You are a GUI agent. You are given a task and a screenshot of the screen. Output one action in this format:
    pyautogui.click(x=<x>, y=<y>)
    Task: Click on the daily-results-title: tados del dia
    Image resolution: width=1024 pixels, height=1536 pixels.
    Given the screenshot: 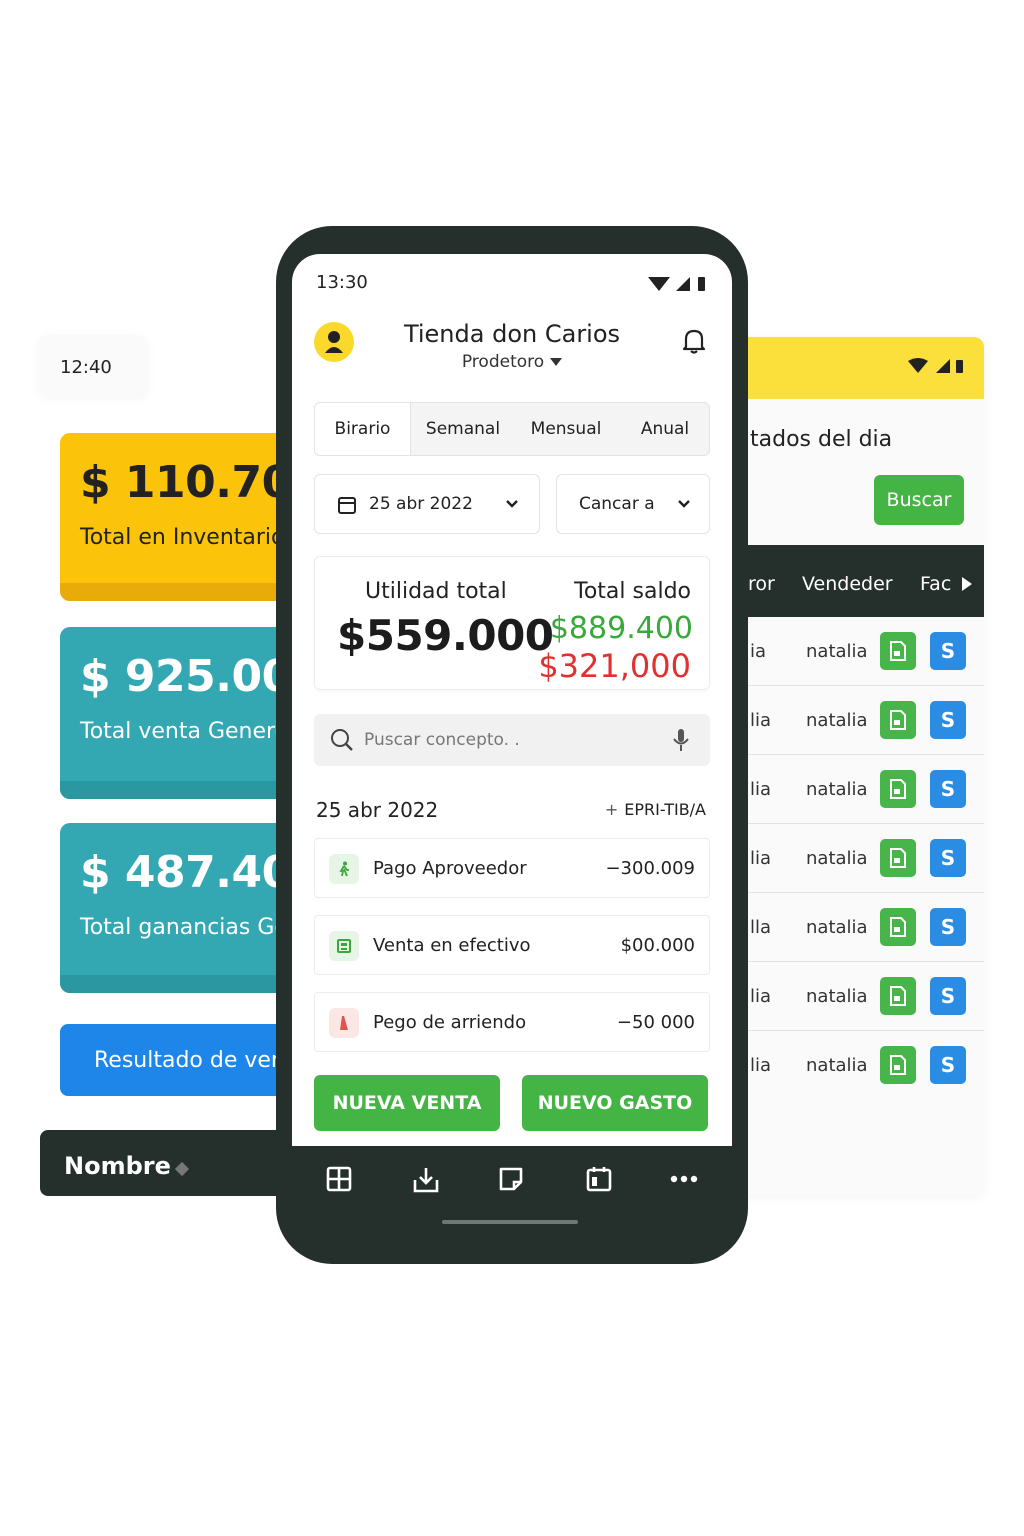 What is the action you would take?
    pyautogui.click(x=821, y=439)
    